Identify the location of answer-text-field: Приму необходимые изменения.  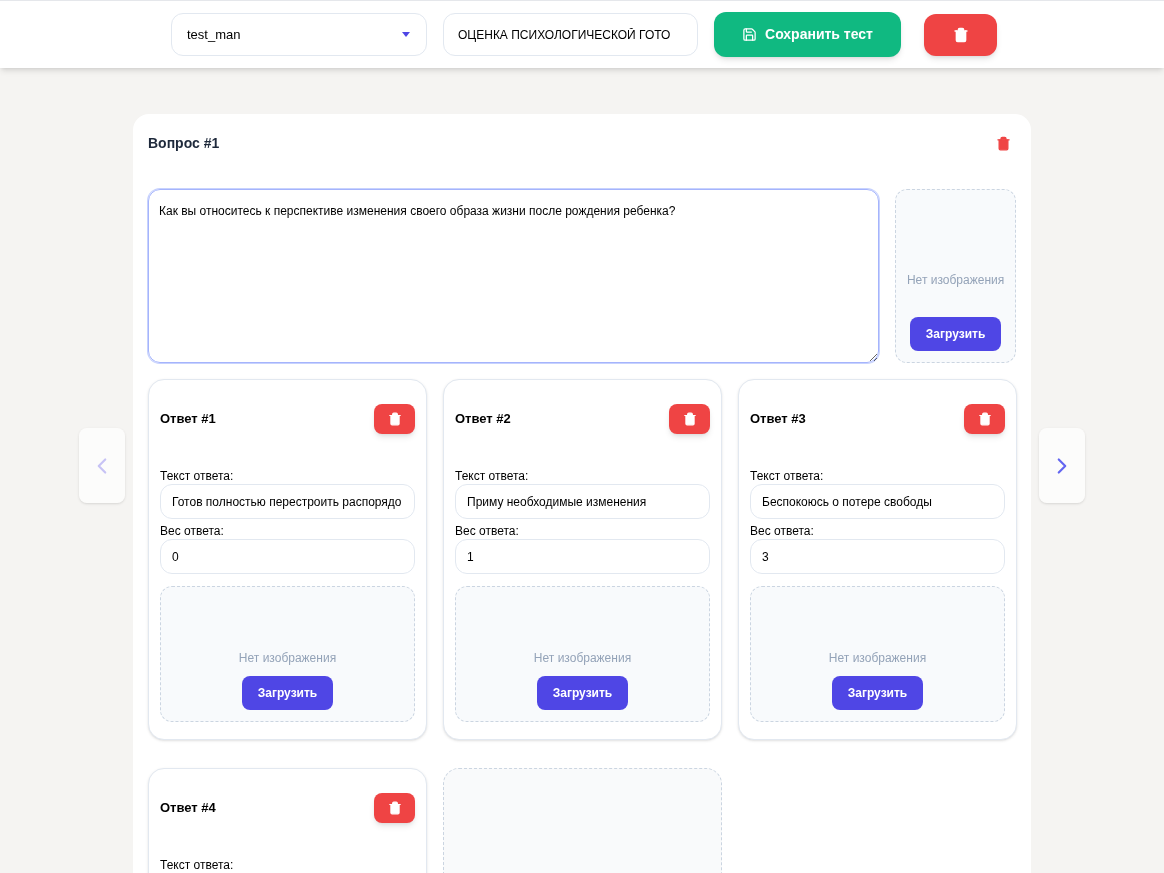
(582, 501).